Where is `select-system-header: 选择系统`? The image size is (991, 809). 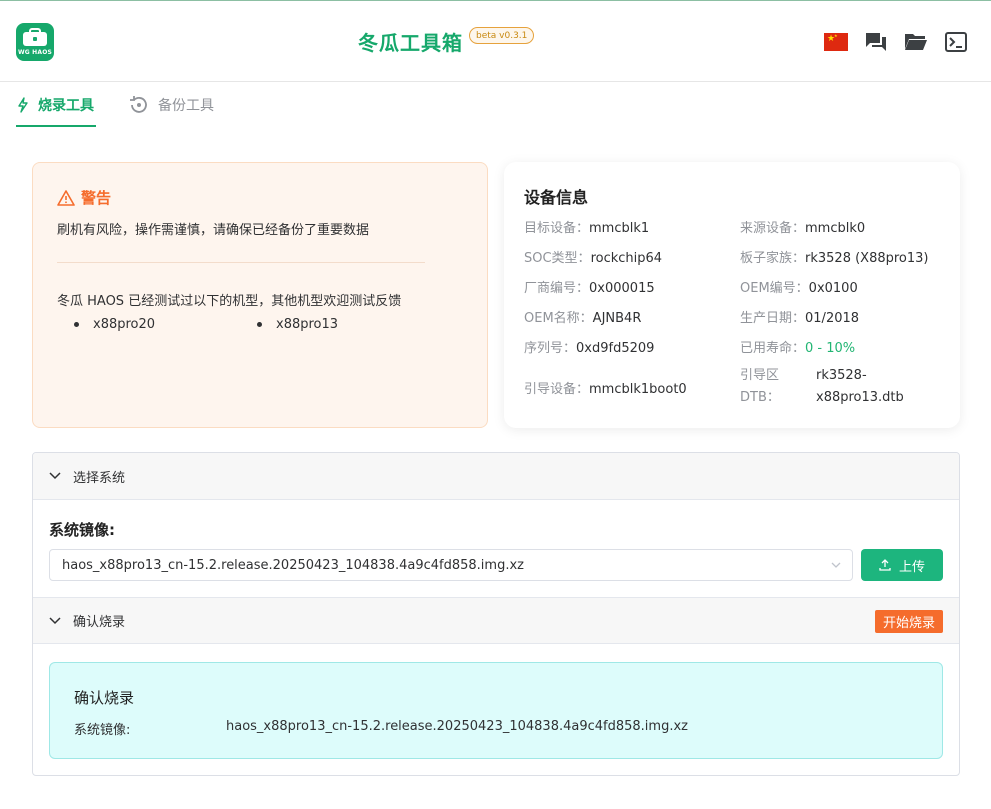
select-system-header: 选择系统 is located at coordinates (496, 476).